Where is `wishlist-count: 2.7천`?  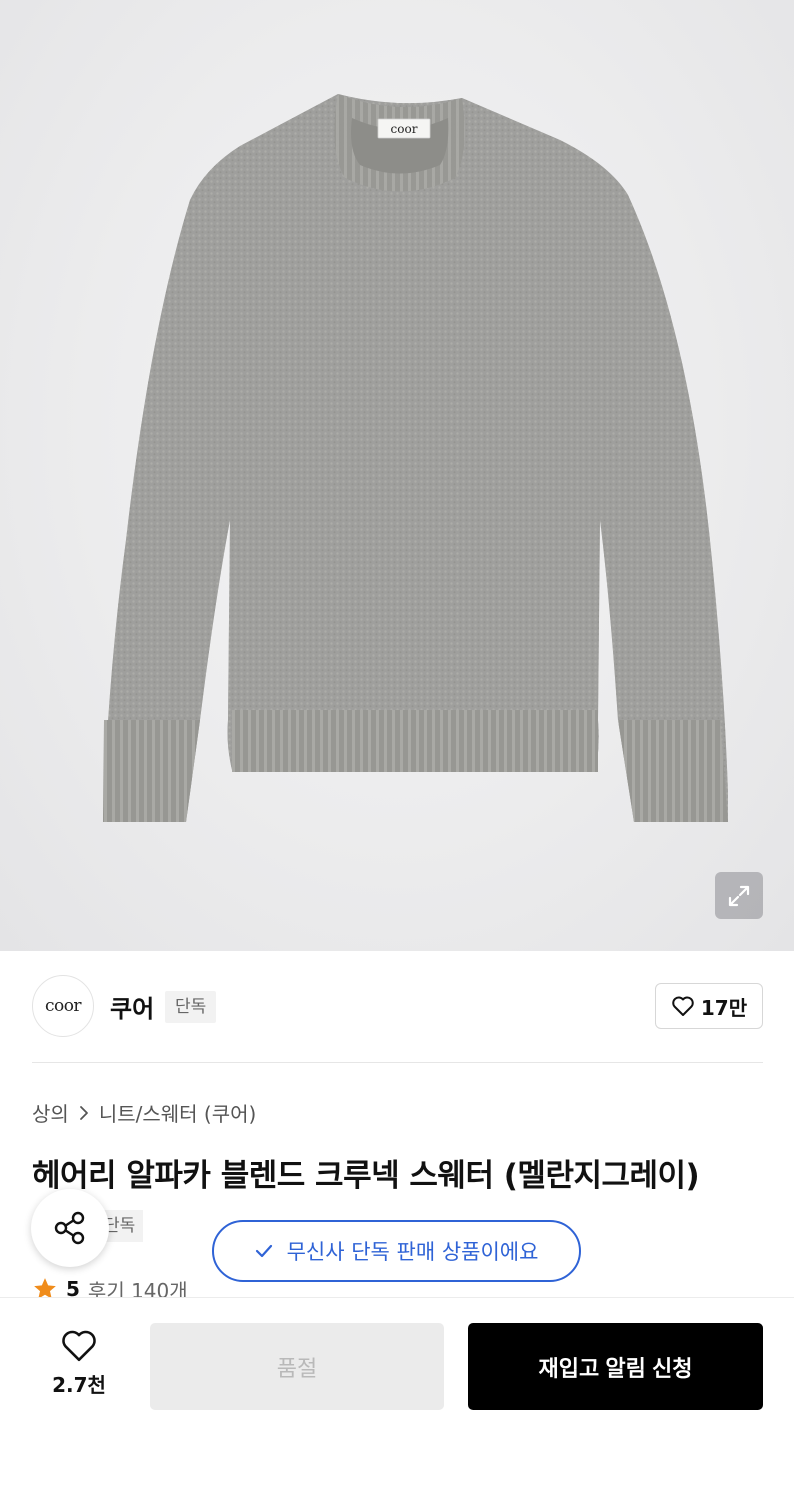 wishlist-count: 2.7천 is located at coordinates (79, 1385).